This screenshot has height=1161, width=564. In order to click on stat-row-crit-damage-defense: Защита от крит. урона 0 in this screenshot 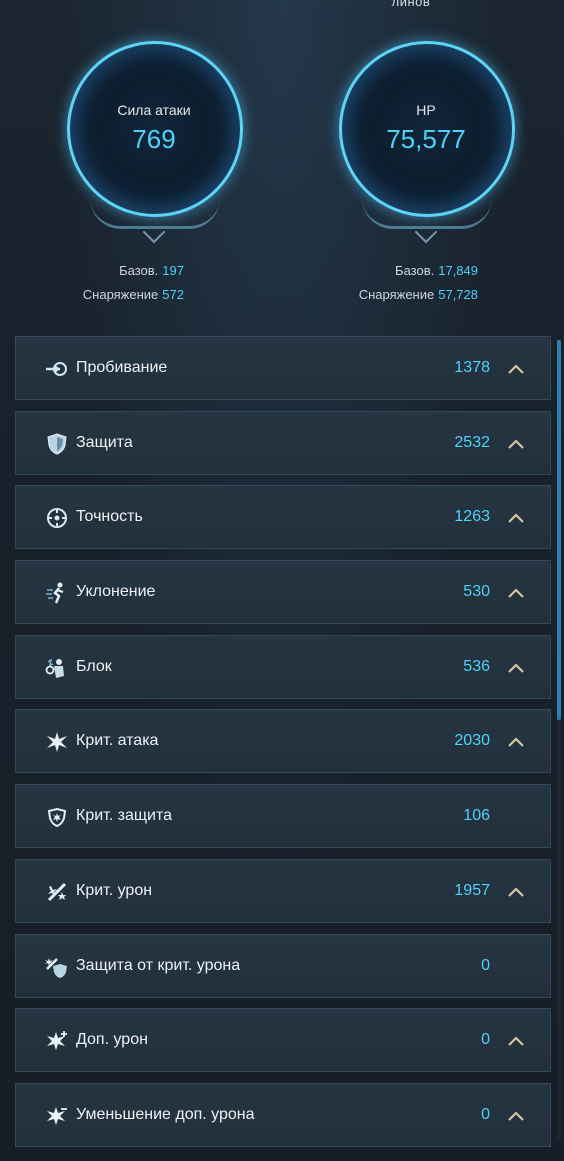, I will do `click(283, 965)`.